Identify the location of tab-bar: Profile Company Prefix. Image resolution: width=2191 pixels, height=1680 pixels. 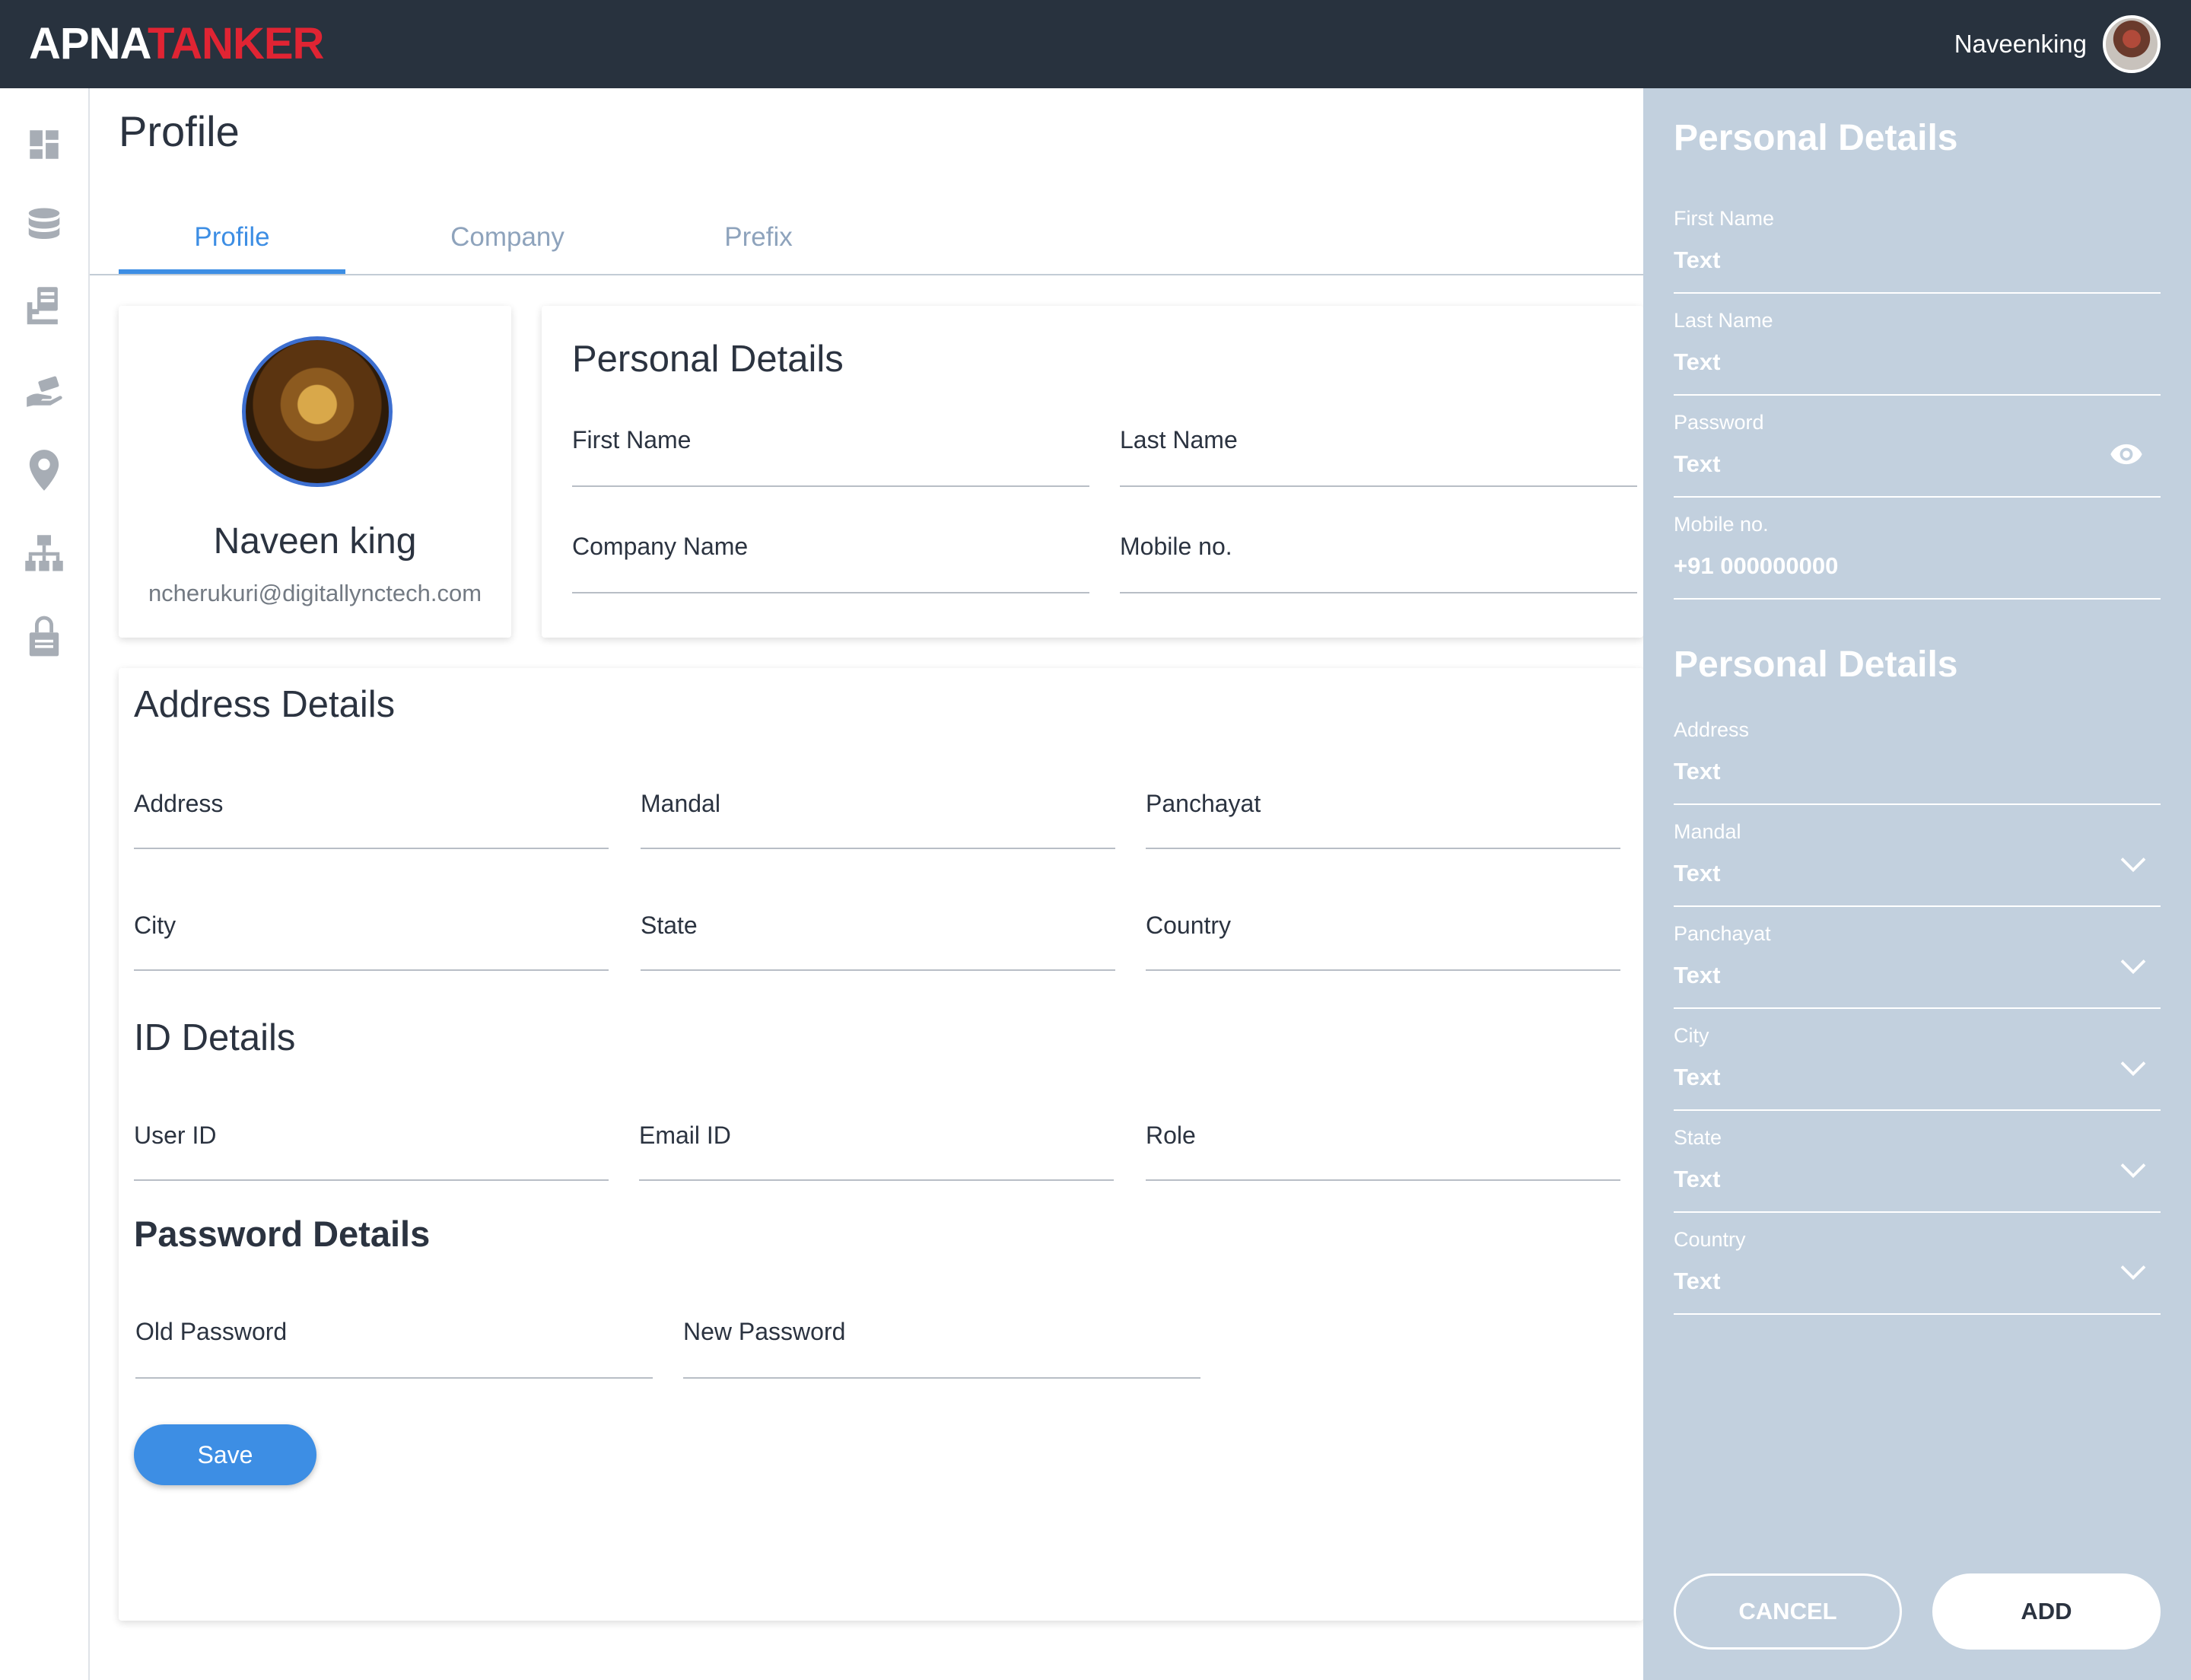
(866, 240).